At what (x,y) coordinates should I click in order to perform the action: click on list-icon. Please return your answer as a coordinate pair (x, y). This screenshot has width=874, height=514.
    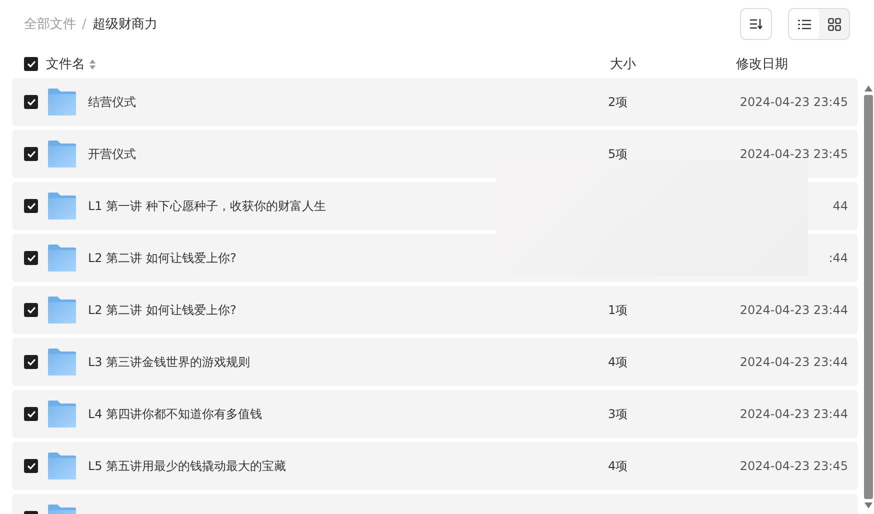
    Looking at the image, I should click on (804, 24).